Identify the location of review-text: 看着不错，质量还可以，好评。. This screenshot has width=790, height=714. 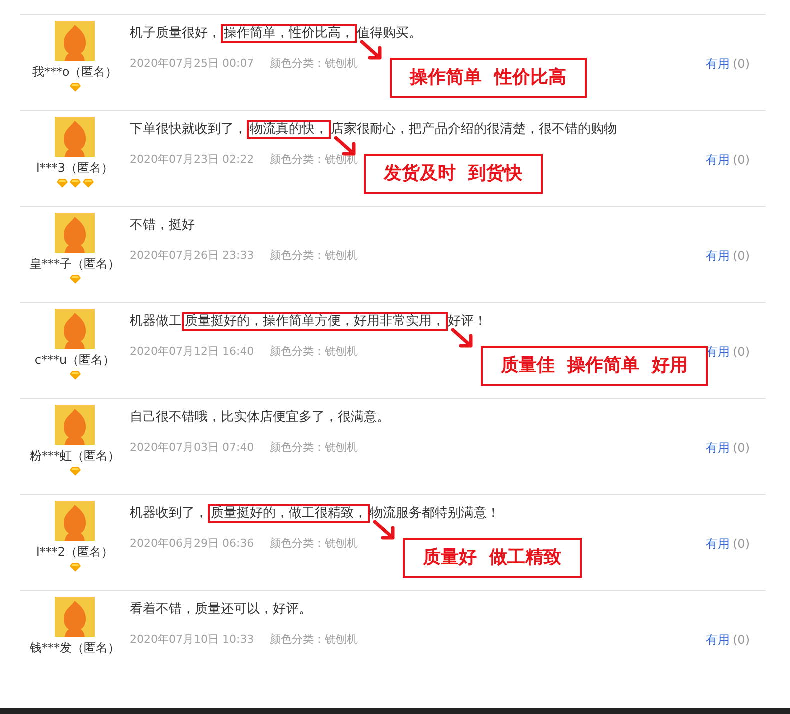
(221, 610).